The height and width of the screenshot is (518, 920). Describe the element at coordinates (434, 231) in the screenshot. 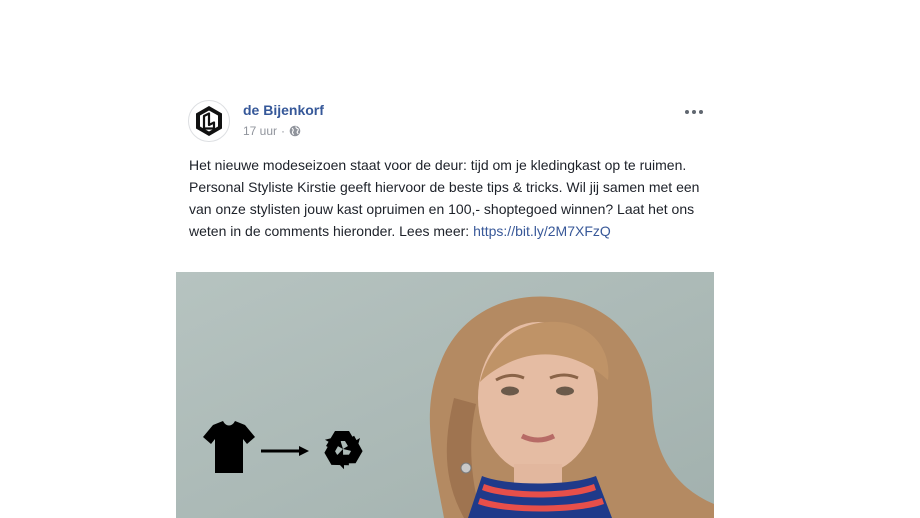

I see `read-more-label: Lees meer:` at that location.